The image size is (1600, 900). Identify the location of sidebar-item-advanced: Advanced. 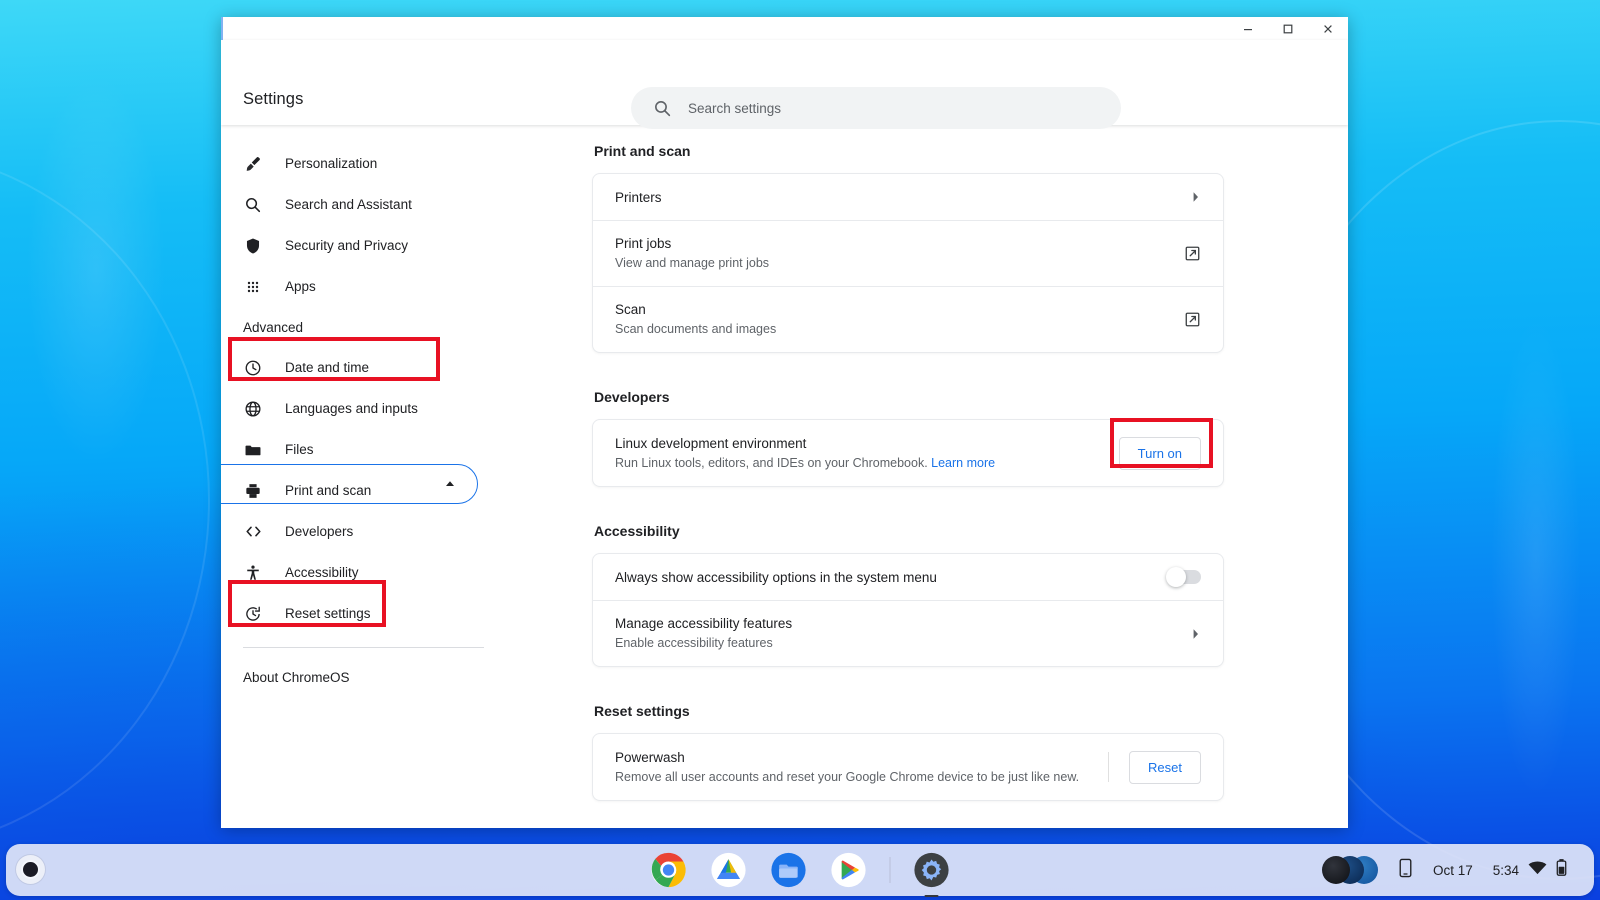
(363, 327).